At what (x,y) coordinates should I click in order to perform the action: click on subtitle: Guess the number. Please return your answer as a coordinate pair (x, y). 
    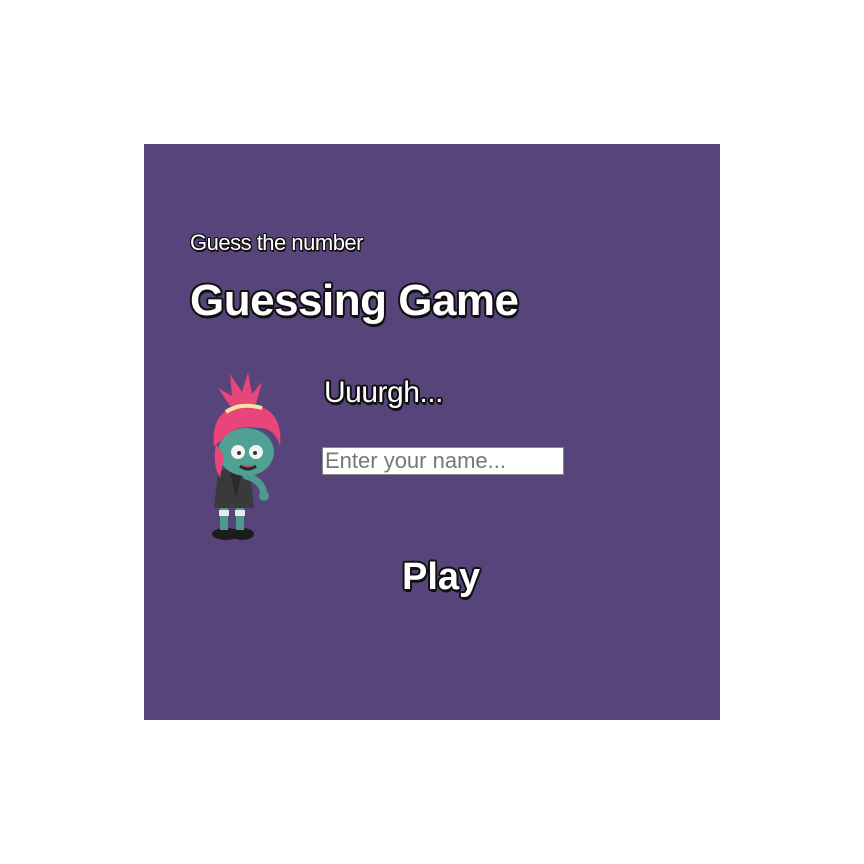
    Looking at the image, I should click on (276, 242).